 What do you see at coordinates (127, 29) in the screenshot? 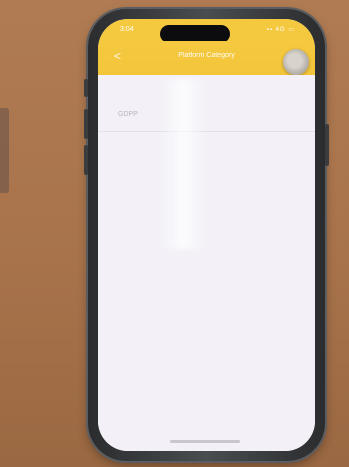
I see `status-time: 3:04` at bounding box center [127, 29].